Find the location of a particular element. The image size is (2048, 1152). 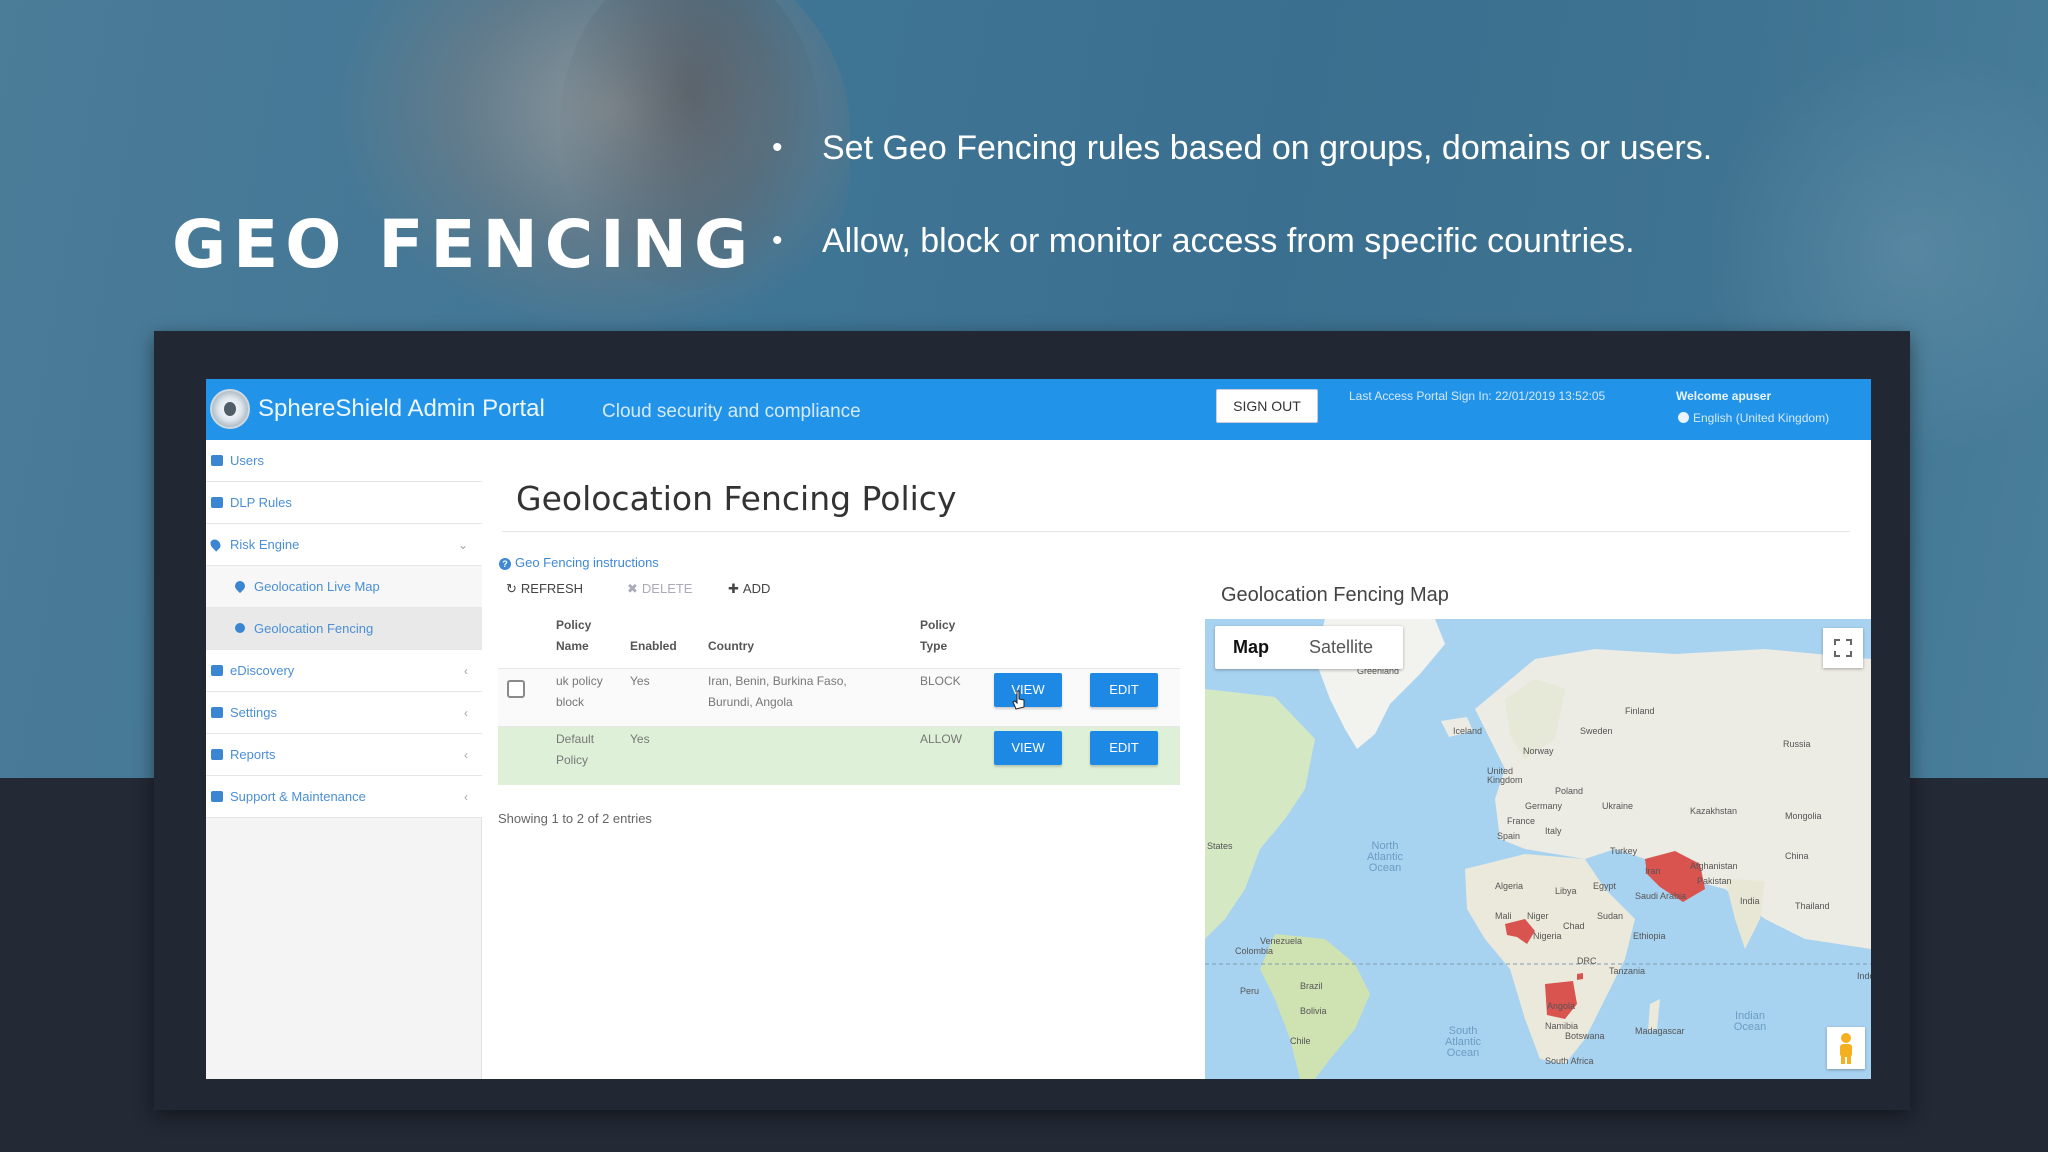

map-label: Italy is located at coordinates (1553, 831).